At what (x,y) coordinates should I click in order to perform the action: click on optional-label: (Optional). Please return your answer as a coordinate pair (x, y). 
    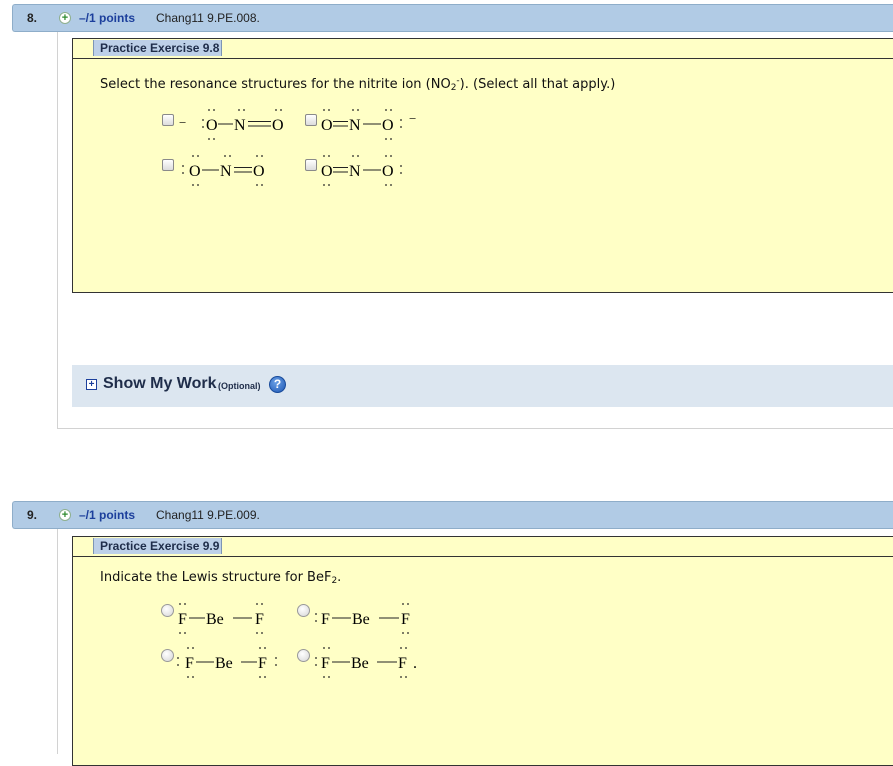
    Looking at the image, I should click on (239, 386).